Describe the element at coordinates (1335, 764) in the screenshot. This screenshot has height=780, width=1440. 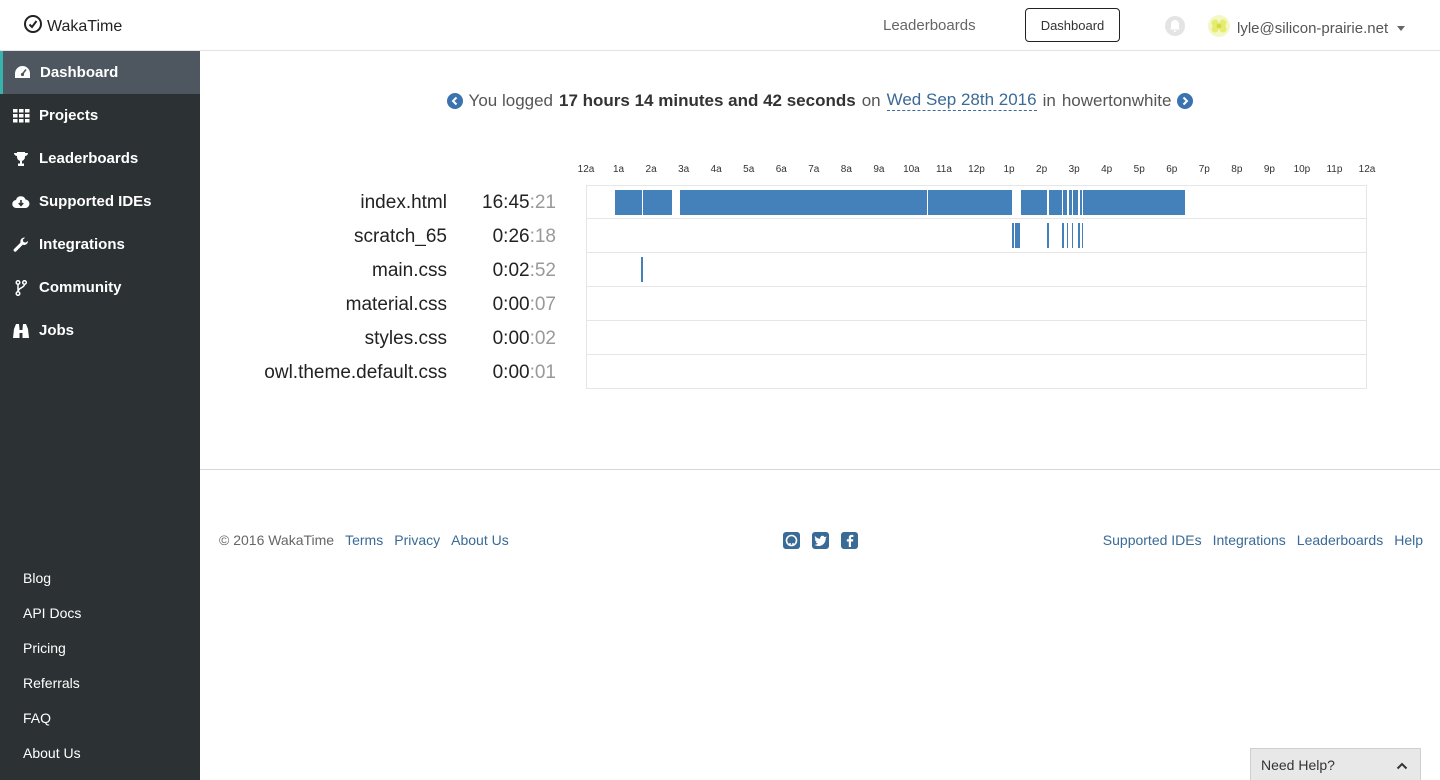
I see `need-help-widget: Need Help?` at that location.